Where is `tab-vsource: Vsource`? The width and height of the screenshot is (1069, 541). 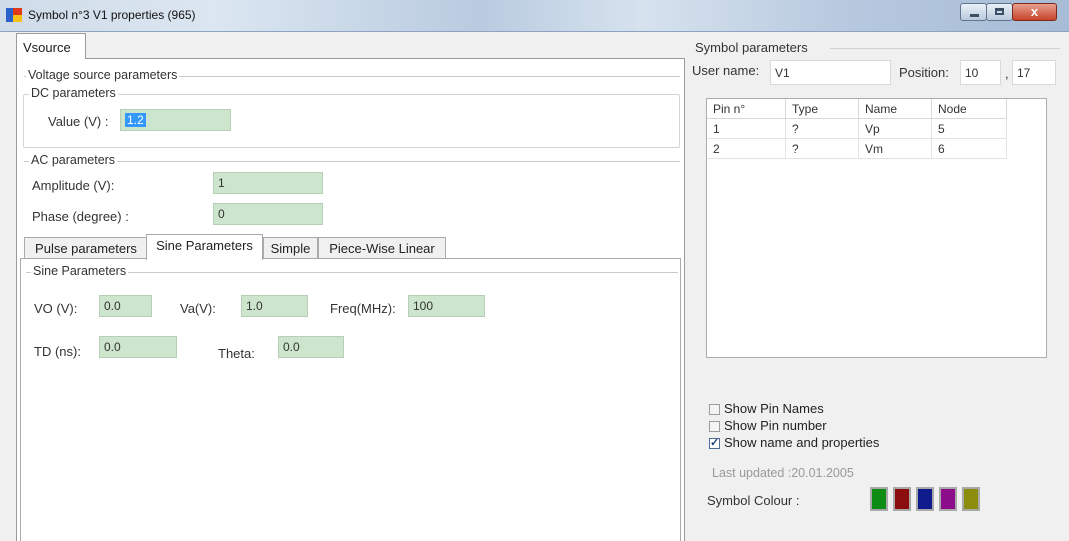 tab-vsource: Vsource is located at coordinates (51, 46).